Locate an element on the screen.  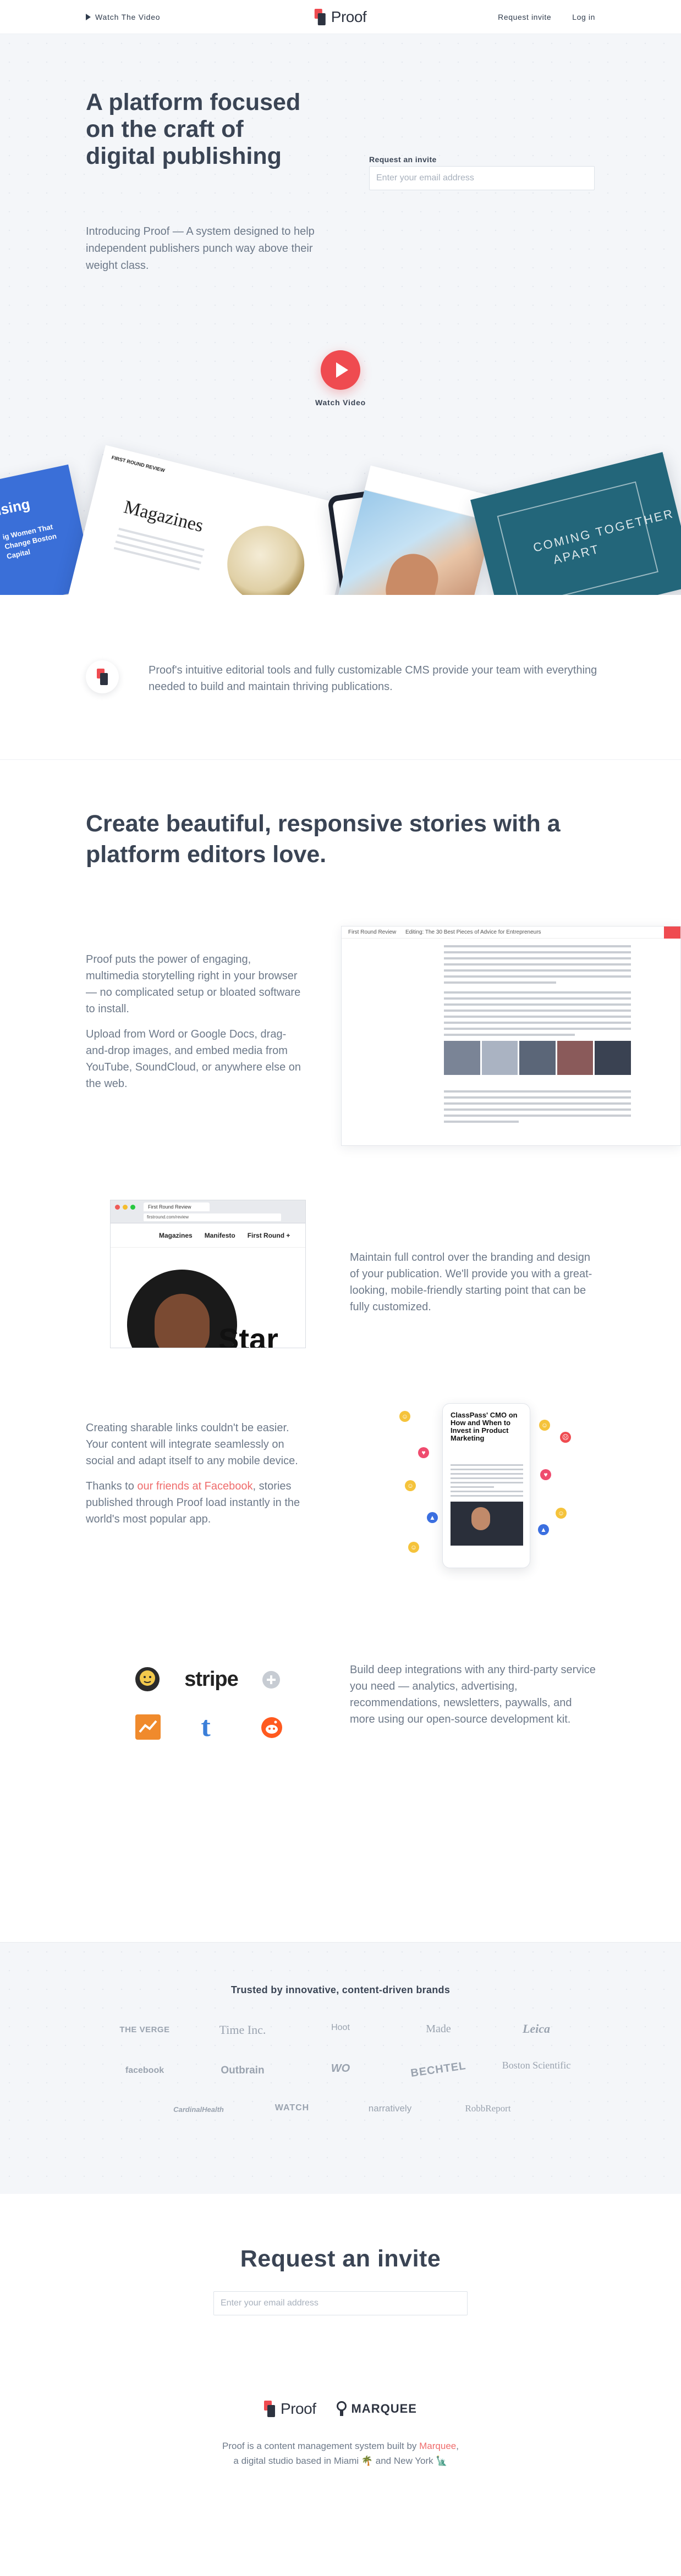
watch-image is located at coordinates (266, 556).